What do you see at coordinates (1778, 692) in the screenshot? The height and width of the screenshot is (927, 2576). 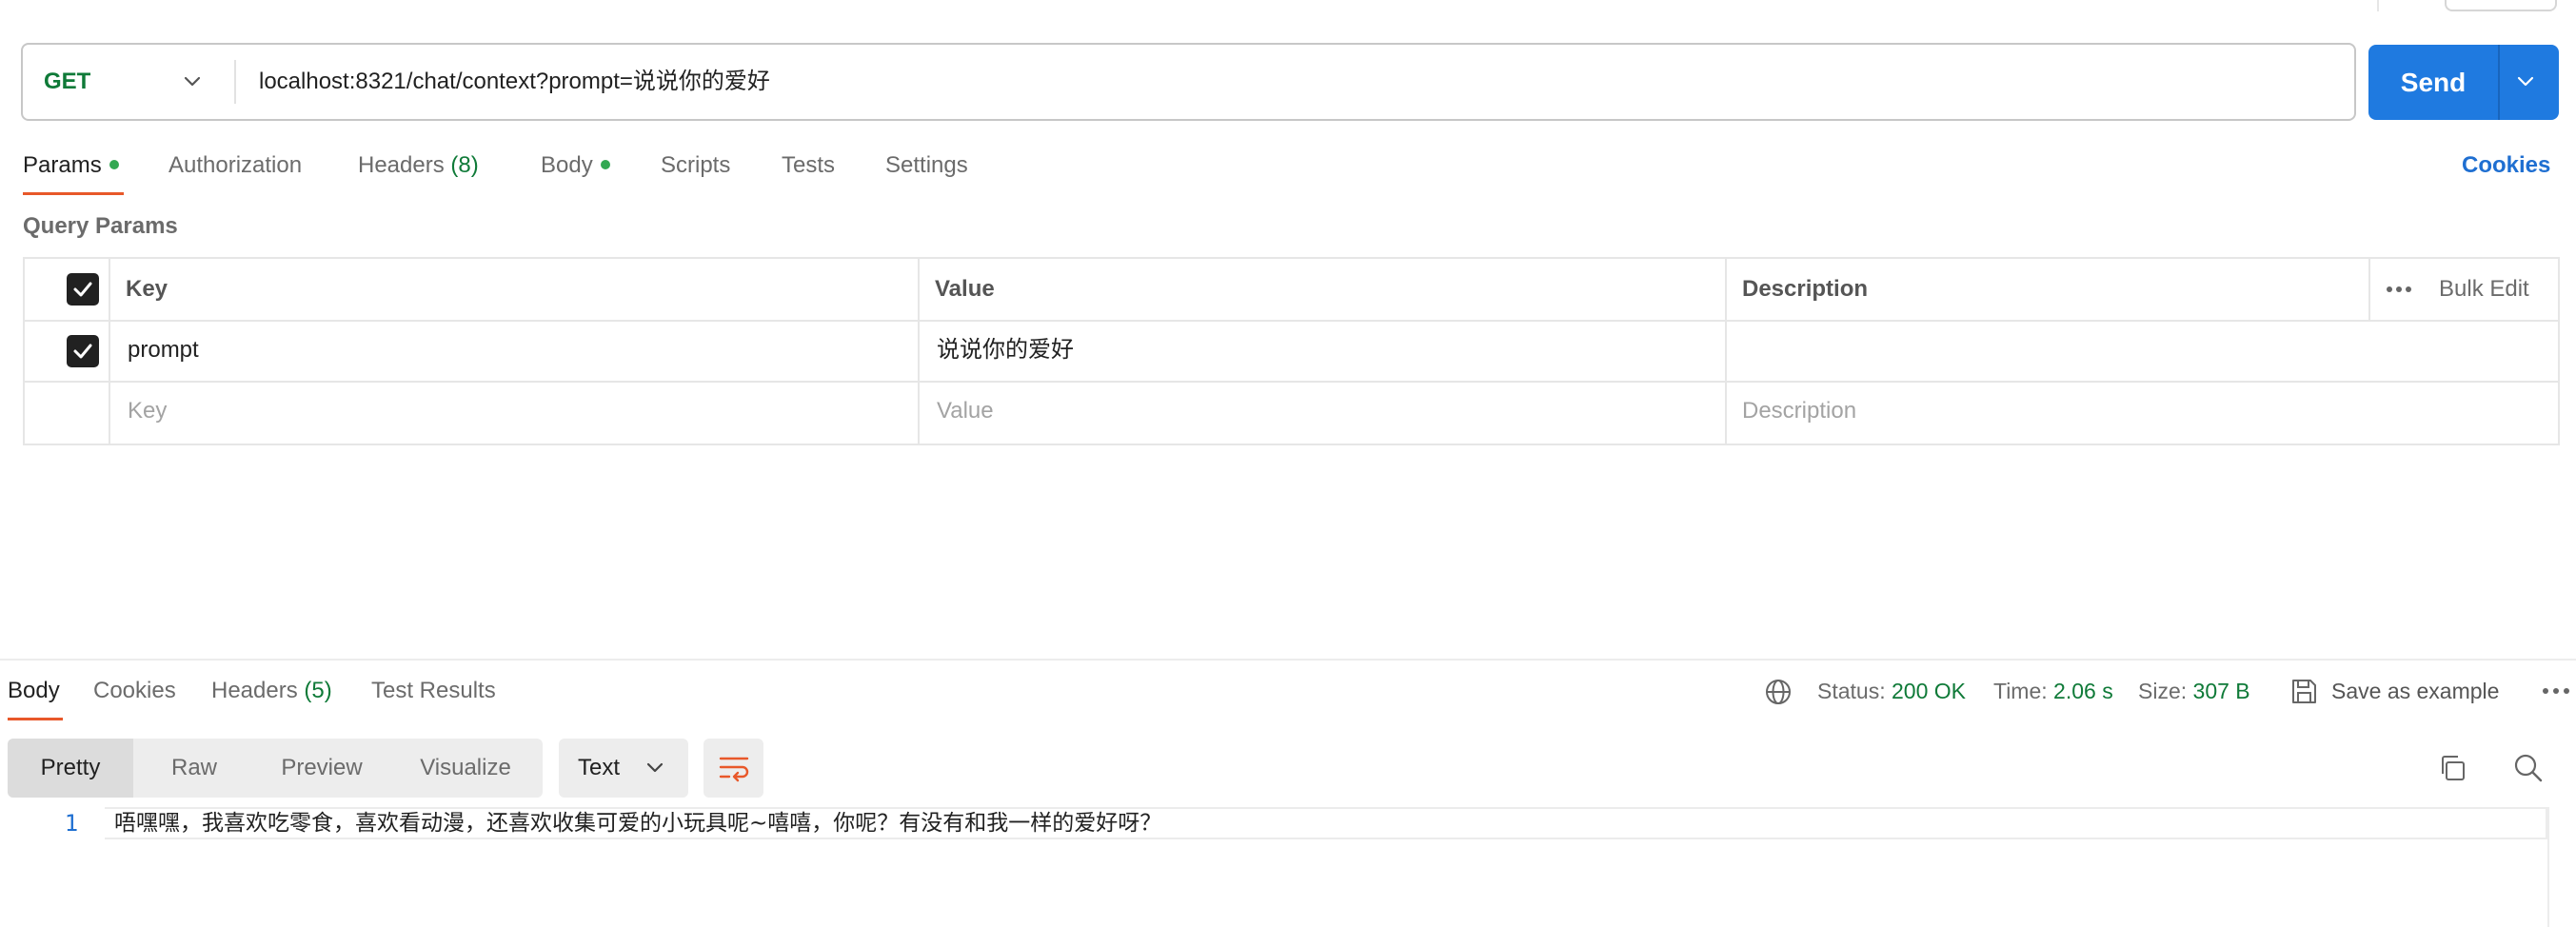 I see `globe-icon` at bounding box center [1778, 692].